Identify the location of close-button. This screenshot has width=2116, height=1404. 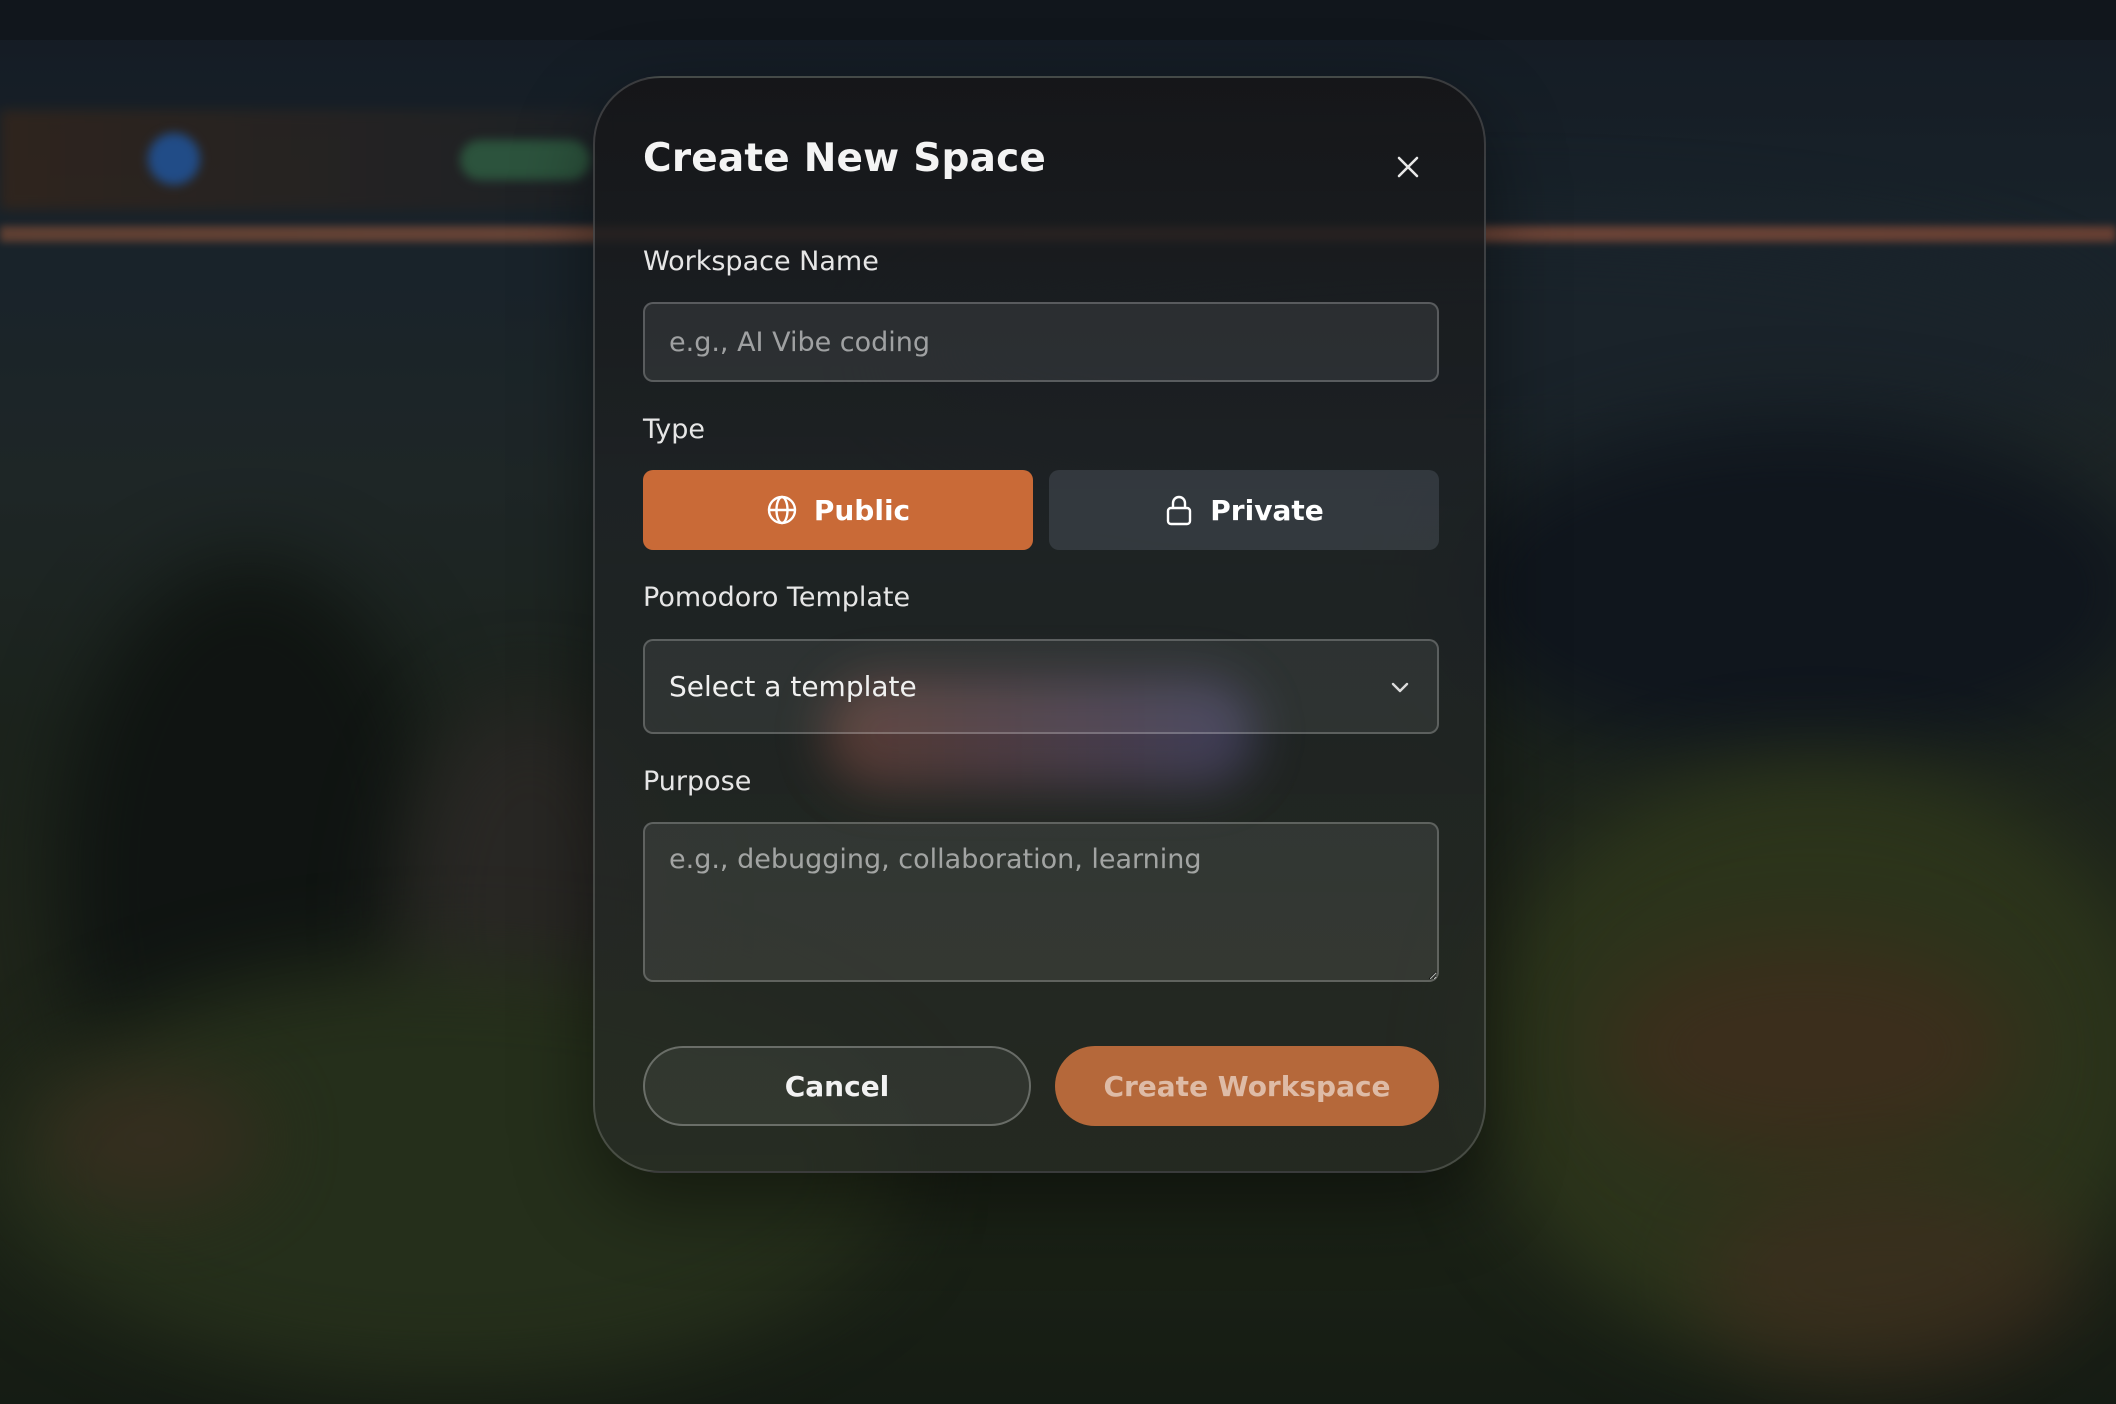
(1408, 167).